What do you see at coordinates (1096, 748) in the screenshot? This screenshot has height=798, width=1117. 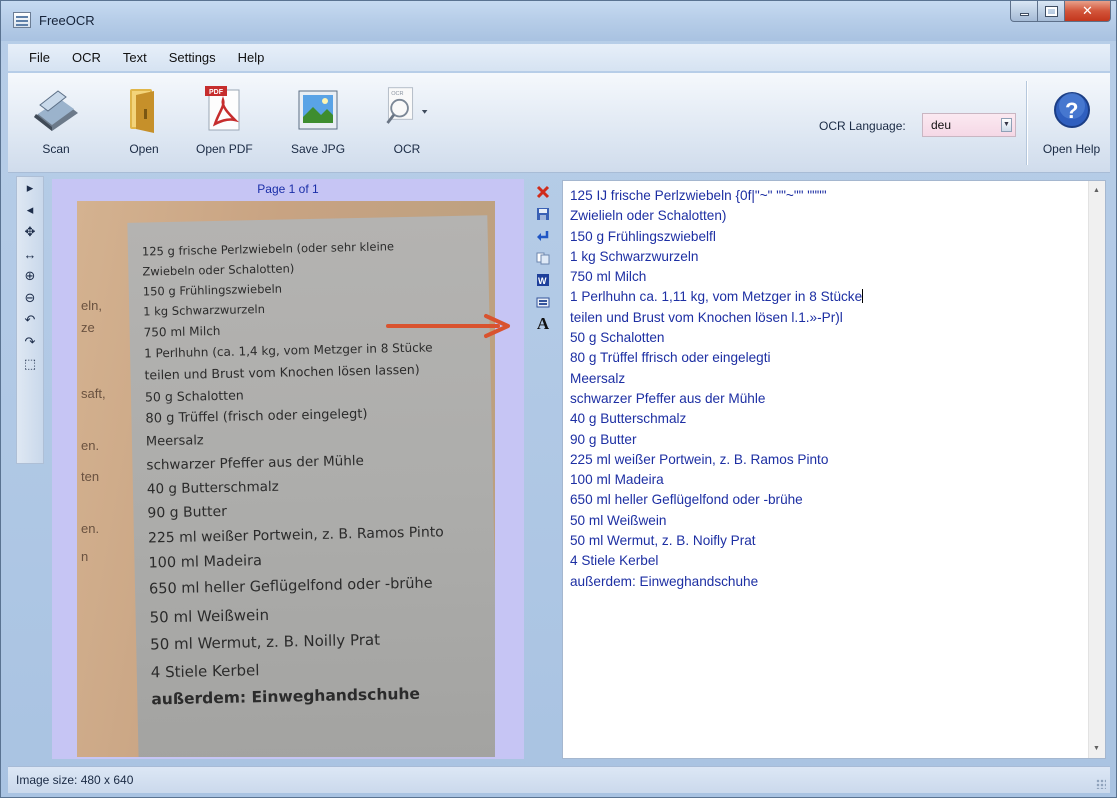 I see `scroll-down-icon: ▼` at bounding box center [1096, 748].